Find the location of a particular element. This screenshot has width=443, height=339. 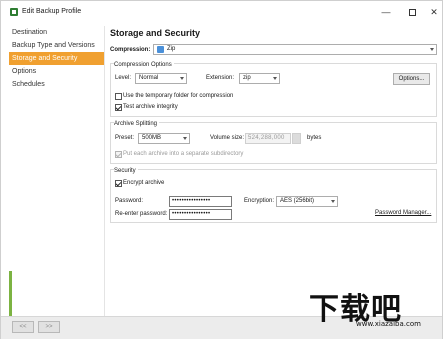

level-label: Level: is located at coordinates (123, 78).